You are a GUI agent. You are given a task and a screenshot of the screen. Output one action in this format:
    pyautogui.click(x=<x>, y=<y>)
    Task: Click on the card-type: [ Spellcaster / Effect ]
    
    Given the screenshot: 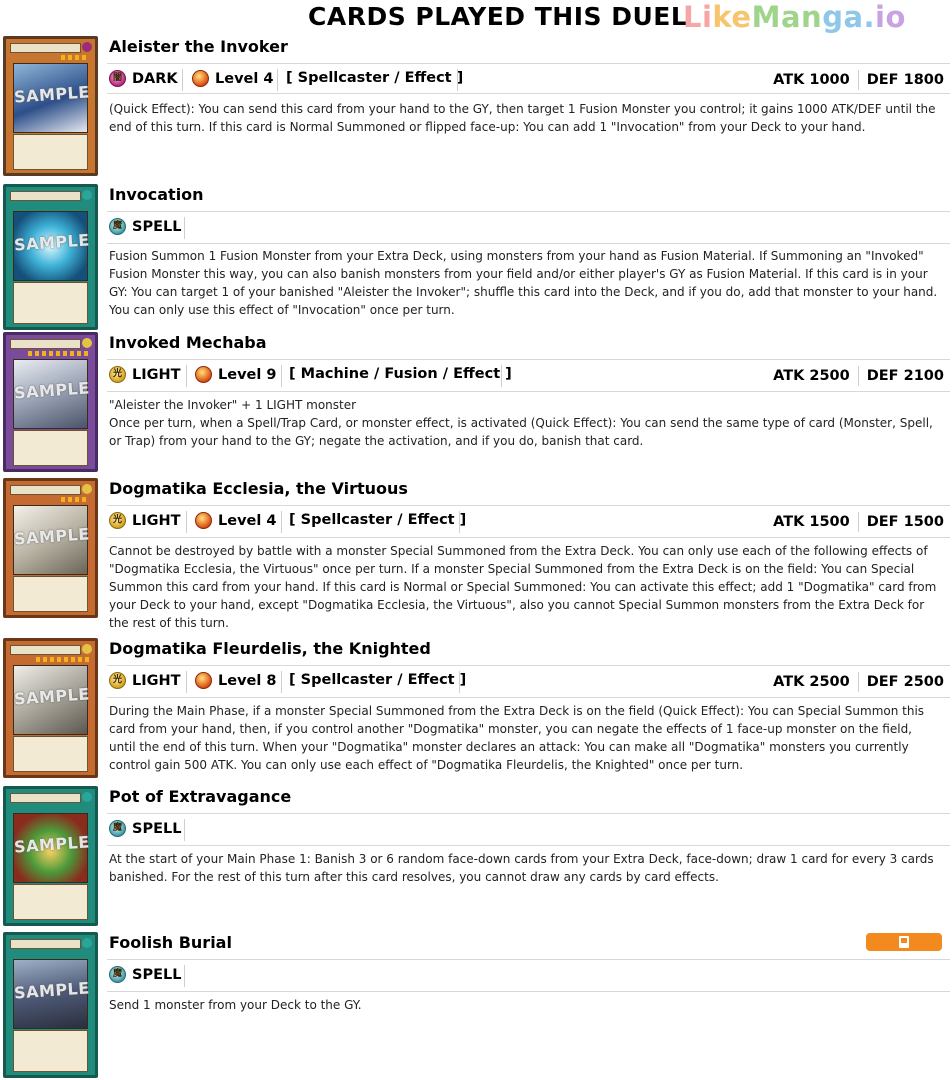 What is the action you would take?
    pyautogui.click(x=377, y=680)
    